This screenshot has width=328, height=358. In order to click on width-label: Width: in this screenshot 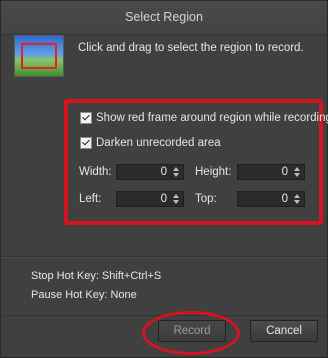, I will do `click(95, 172)`.